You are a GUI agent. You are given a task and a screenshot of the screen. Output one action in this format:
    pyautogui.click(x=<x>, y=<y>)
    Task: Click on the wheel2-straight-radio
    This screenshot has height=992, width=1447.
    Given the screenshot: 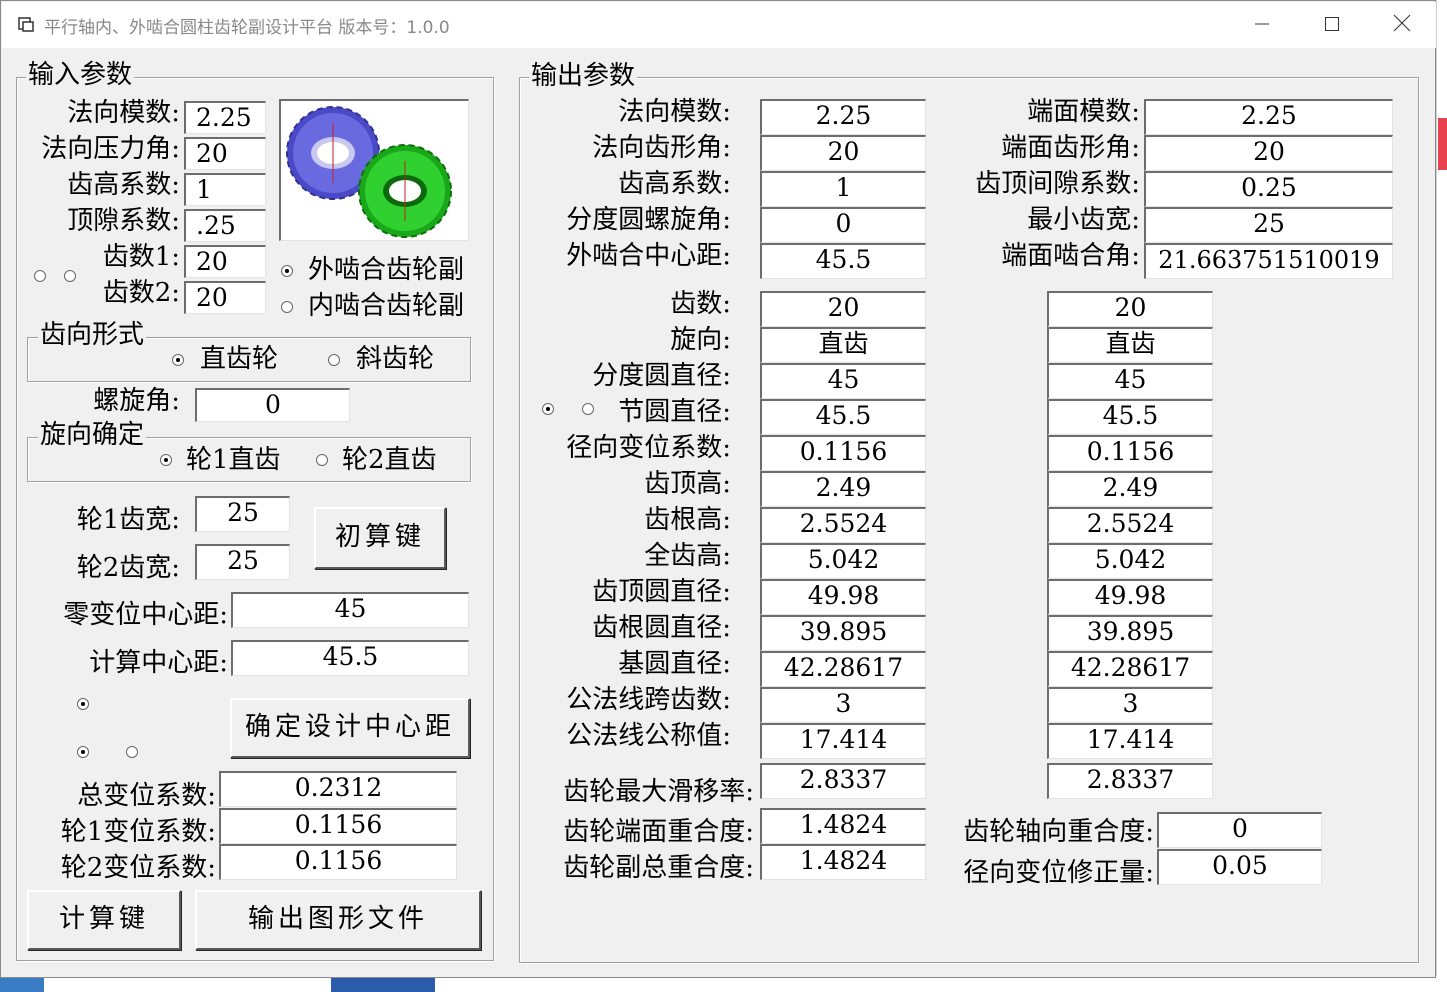 What is the action you would take?
    pyautogui.click(x=322, y=460)
    